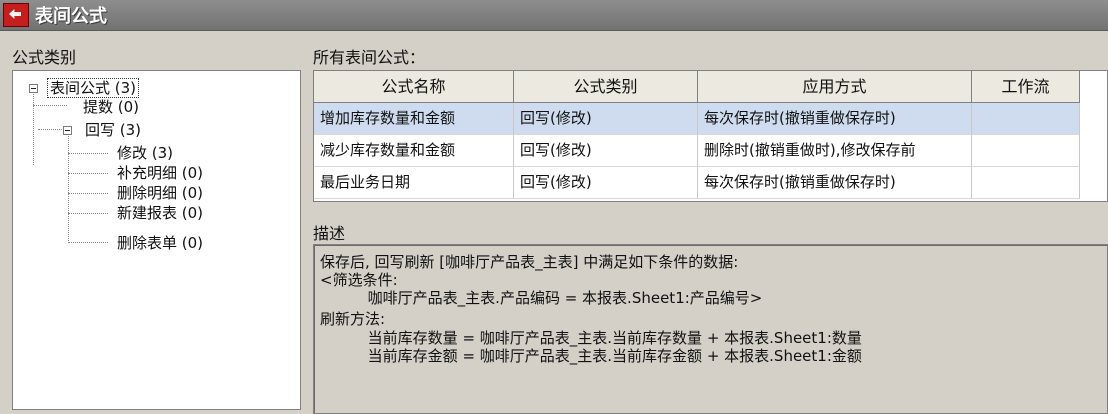 The height and width of the screenshot is (414, 1108). I want to click on window-title: 表间公式, so click(71, 16).